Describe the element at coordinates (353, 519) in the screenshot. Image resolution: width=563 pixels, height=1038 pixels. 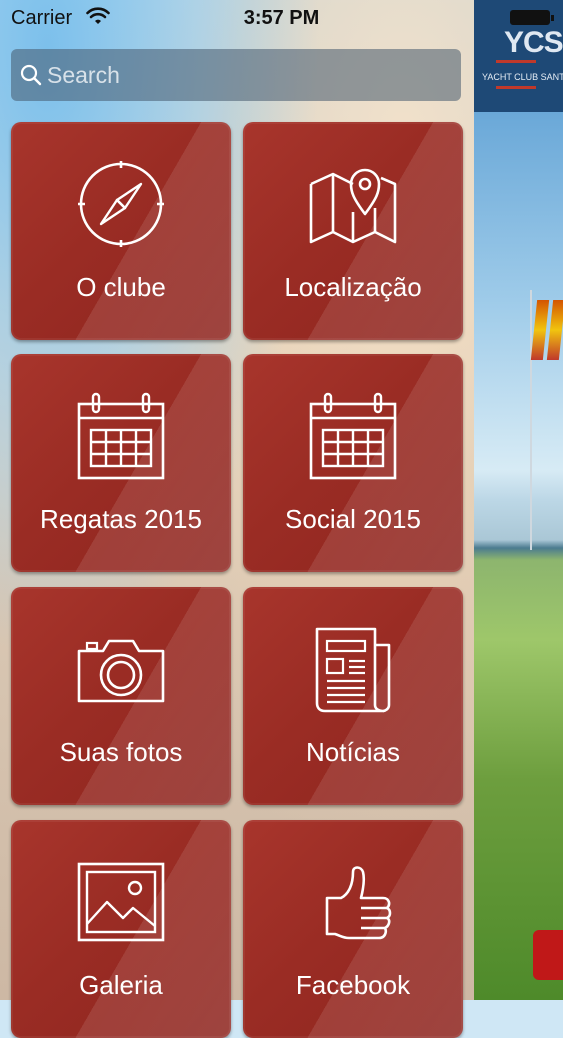
I see `menu-tile-label: Social 2015` at that location.